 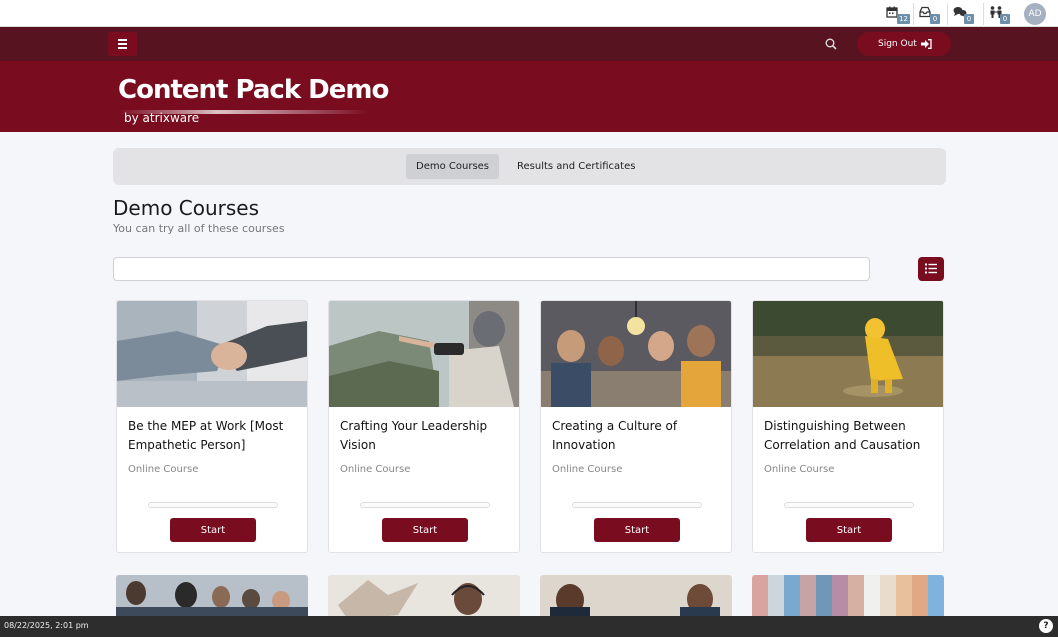 I want to click on sign-out-icon, so click(x=926, y=44).